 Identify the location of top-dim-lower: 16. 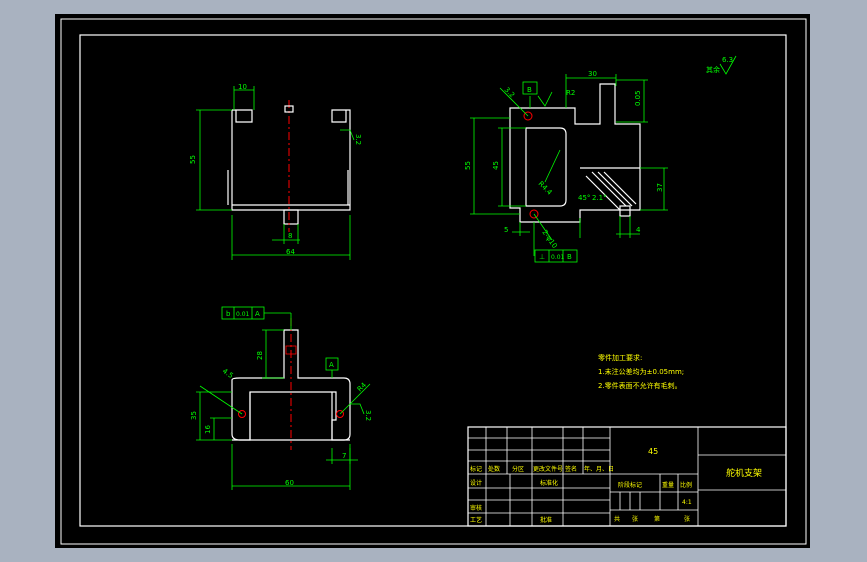
(208, 429).